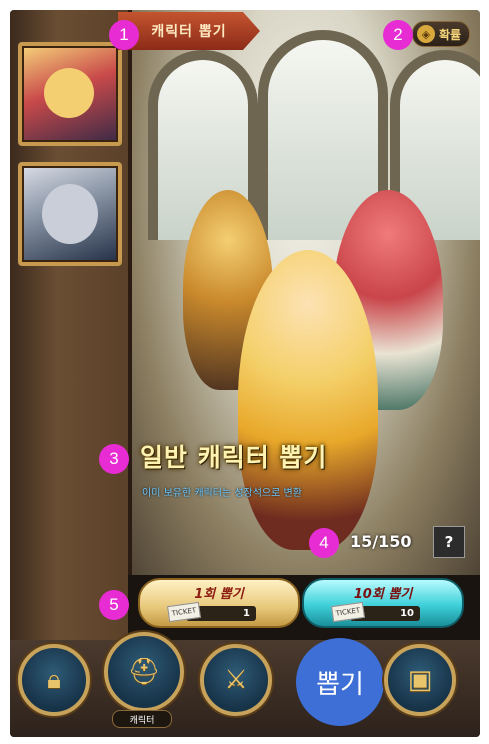  What do you see at coordinates (234, 457) in the screenshot?
I see `banner-headline: 일반 캐릭터 뽑기` at bounding box center [234, 457].